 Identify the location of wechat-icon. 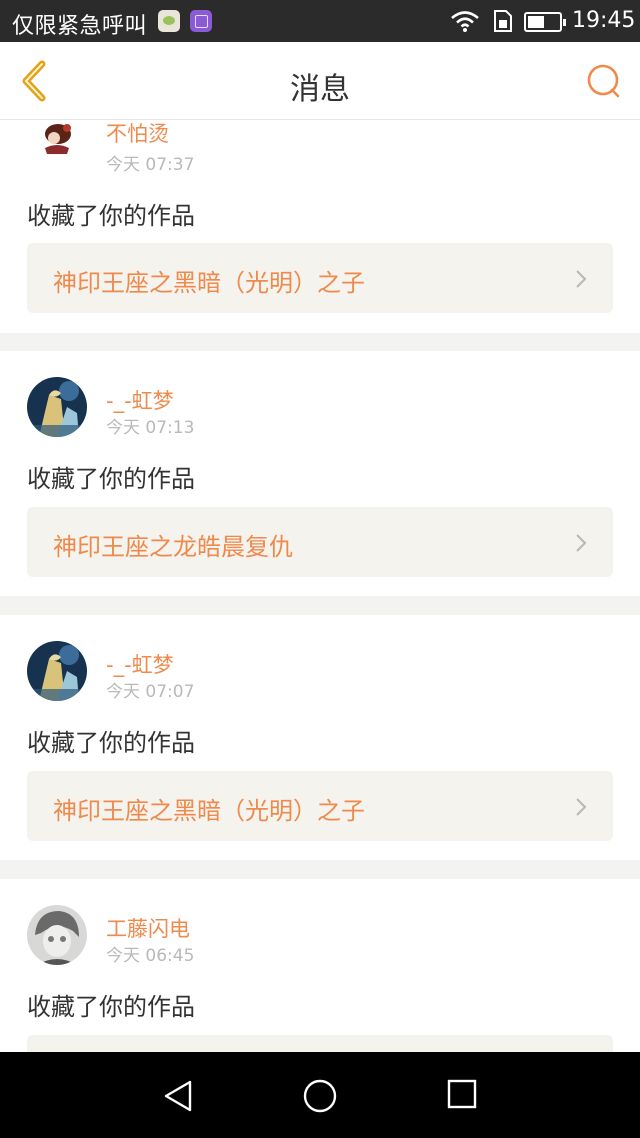
(169, 21).